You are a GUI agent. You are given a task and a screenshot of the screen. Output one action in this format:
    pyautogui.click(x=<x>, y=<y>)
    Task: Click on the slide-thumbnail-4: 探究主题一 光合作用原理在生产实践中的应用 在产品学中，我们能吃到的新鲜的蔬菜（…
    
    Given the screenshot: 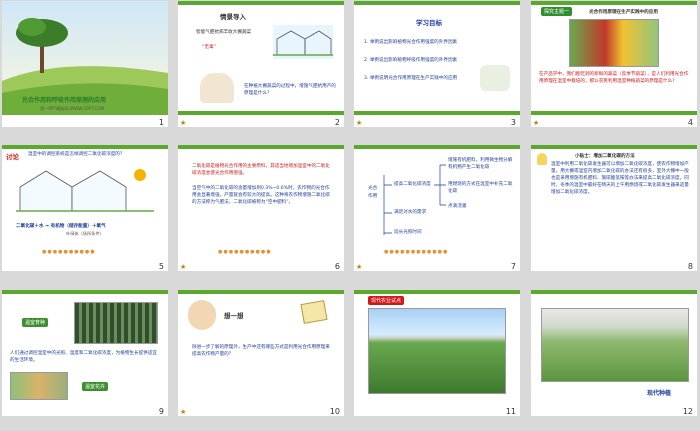 What is the action you would take?
    pyautogui.click(x=614, y=64)
    